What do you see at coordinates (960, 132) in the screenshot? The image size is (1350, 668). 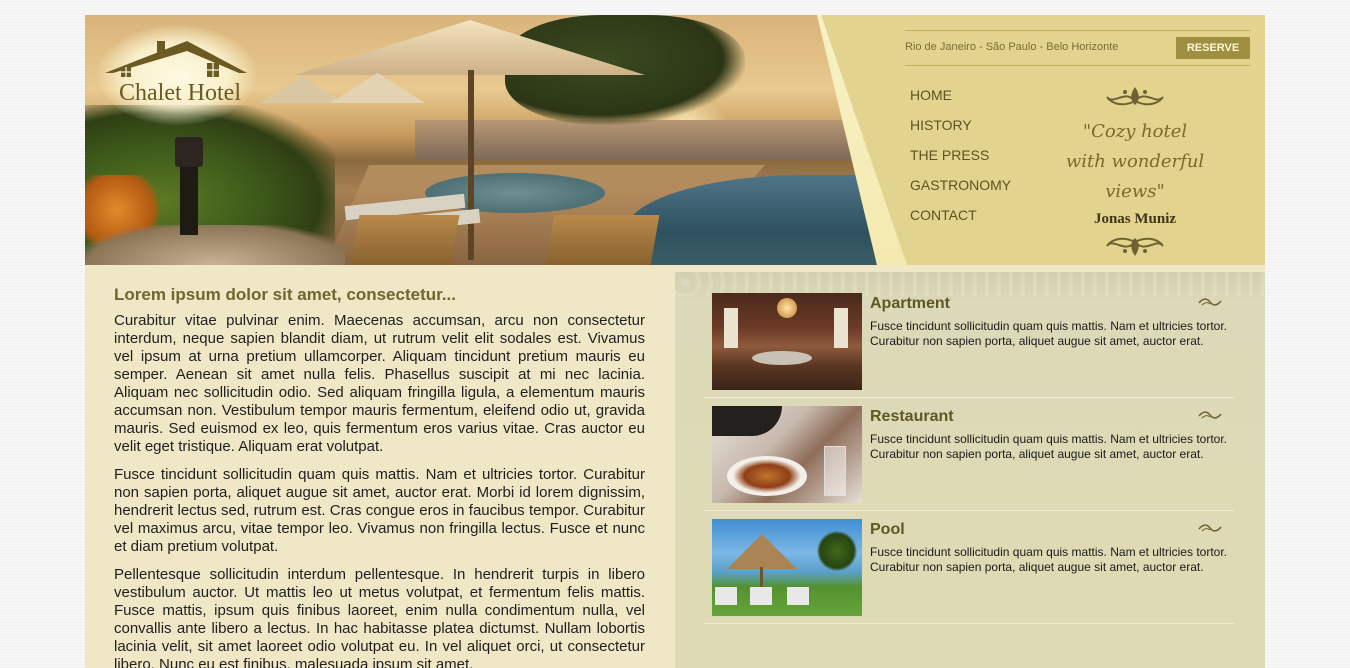 I see `nav-item-history: HISTORY` at bounding box center [960, 132].